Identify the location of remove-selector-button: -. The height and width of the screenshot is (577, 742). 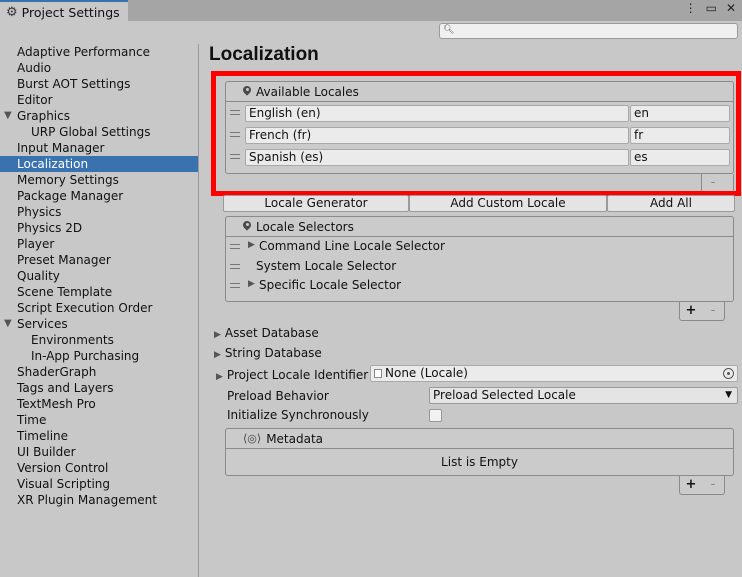
(713, 311).